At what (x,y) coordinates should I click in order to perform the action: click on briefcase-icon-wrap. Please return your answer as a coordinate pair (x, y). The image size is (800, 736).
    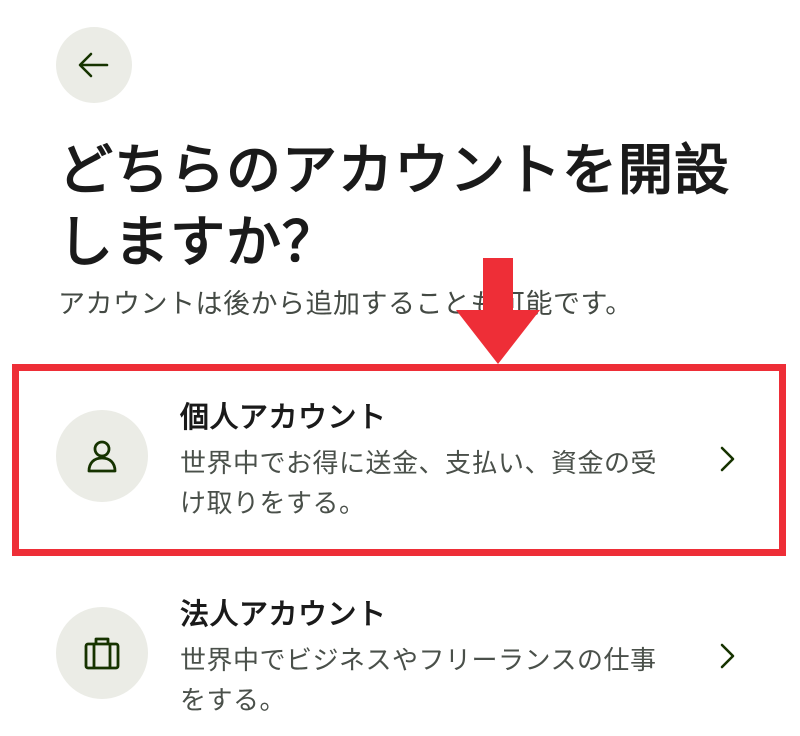
    Looking at the image, I should click on (102, 653).